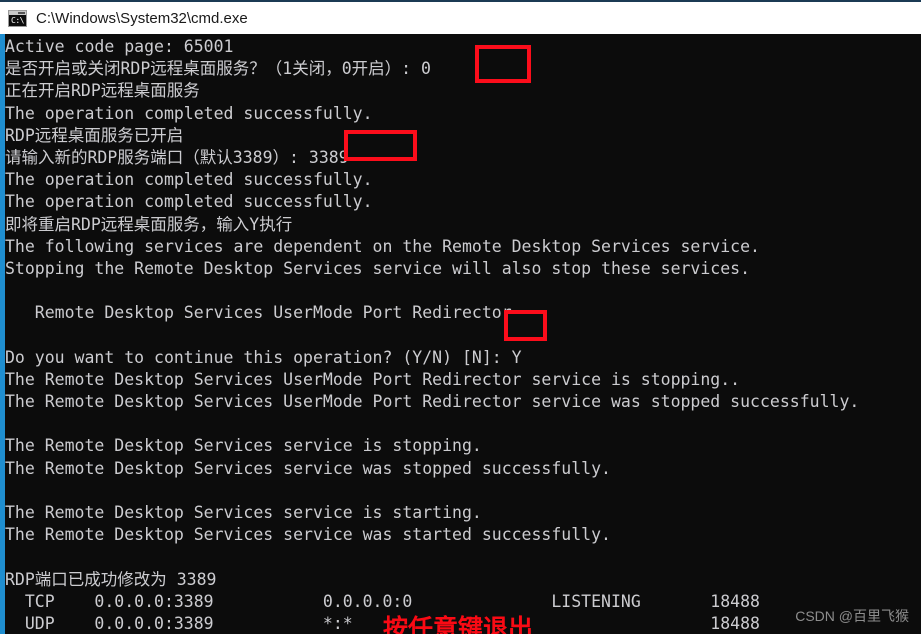  What do you see at coordinates (177, 157) in the screenshot?
I see `console-line: 请输入新的RDP服务端口（默认3389）: 3389` at bounding box center [177, 157].